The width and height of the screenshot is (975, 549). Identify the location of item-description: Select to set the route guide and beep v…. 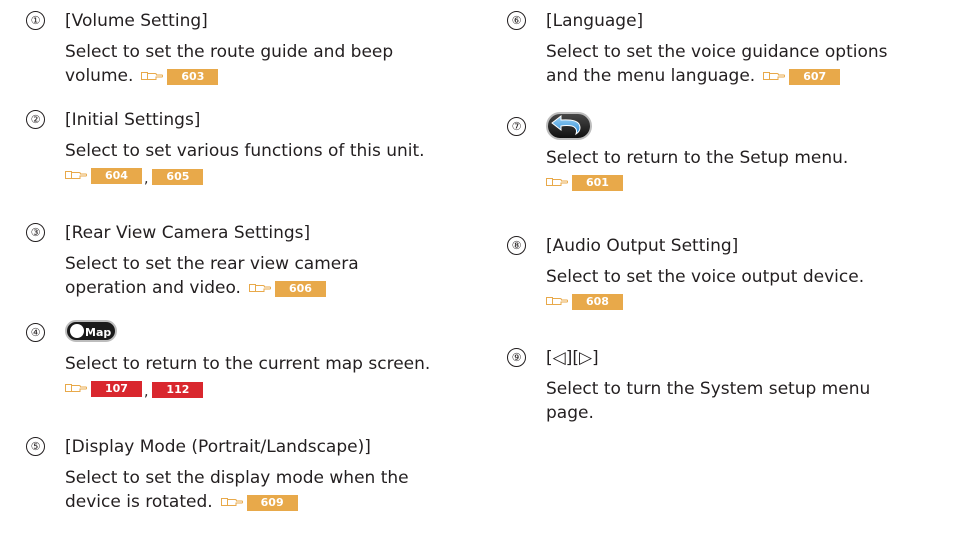
(229, 64).